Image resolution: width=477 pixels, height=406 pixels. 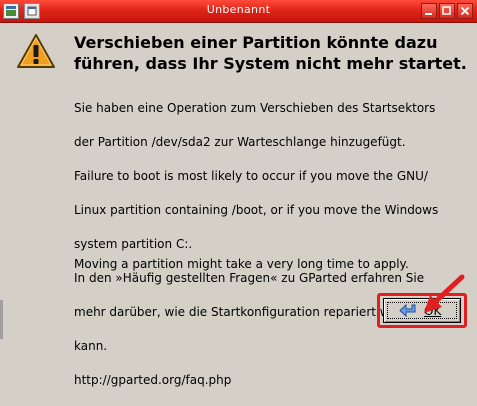 What do you see at coordinates (407, 310) in the screenshot?
I see `ok-arrow-icon` at bounding box center [407, 310].